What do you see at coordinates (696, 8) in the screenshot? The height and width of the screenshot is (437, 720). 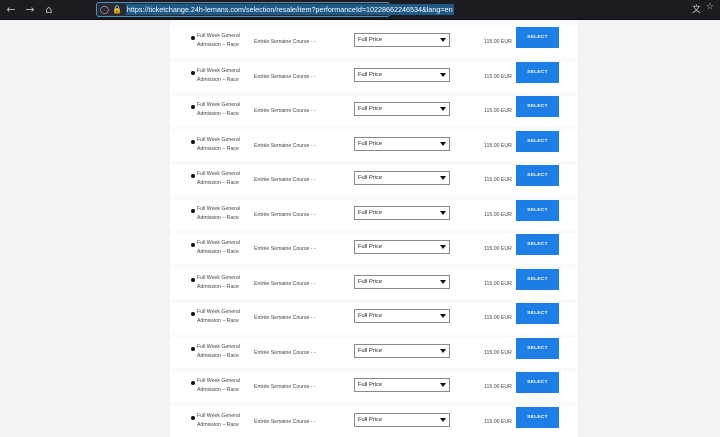 I see `translate-icon: 文` at bounding box center [696, 8].